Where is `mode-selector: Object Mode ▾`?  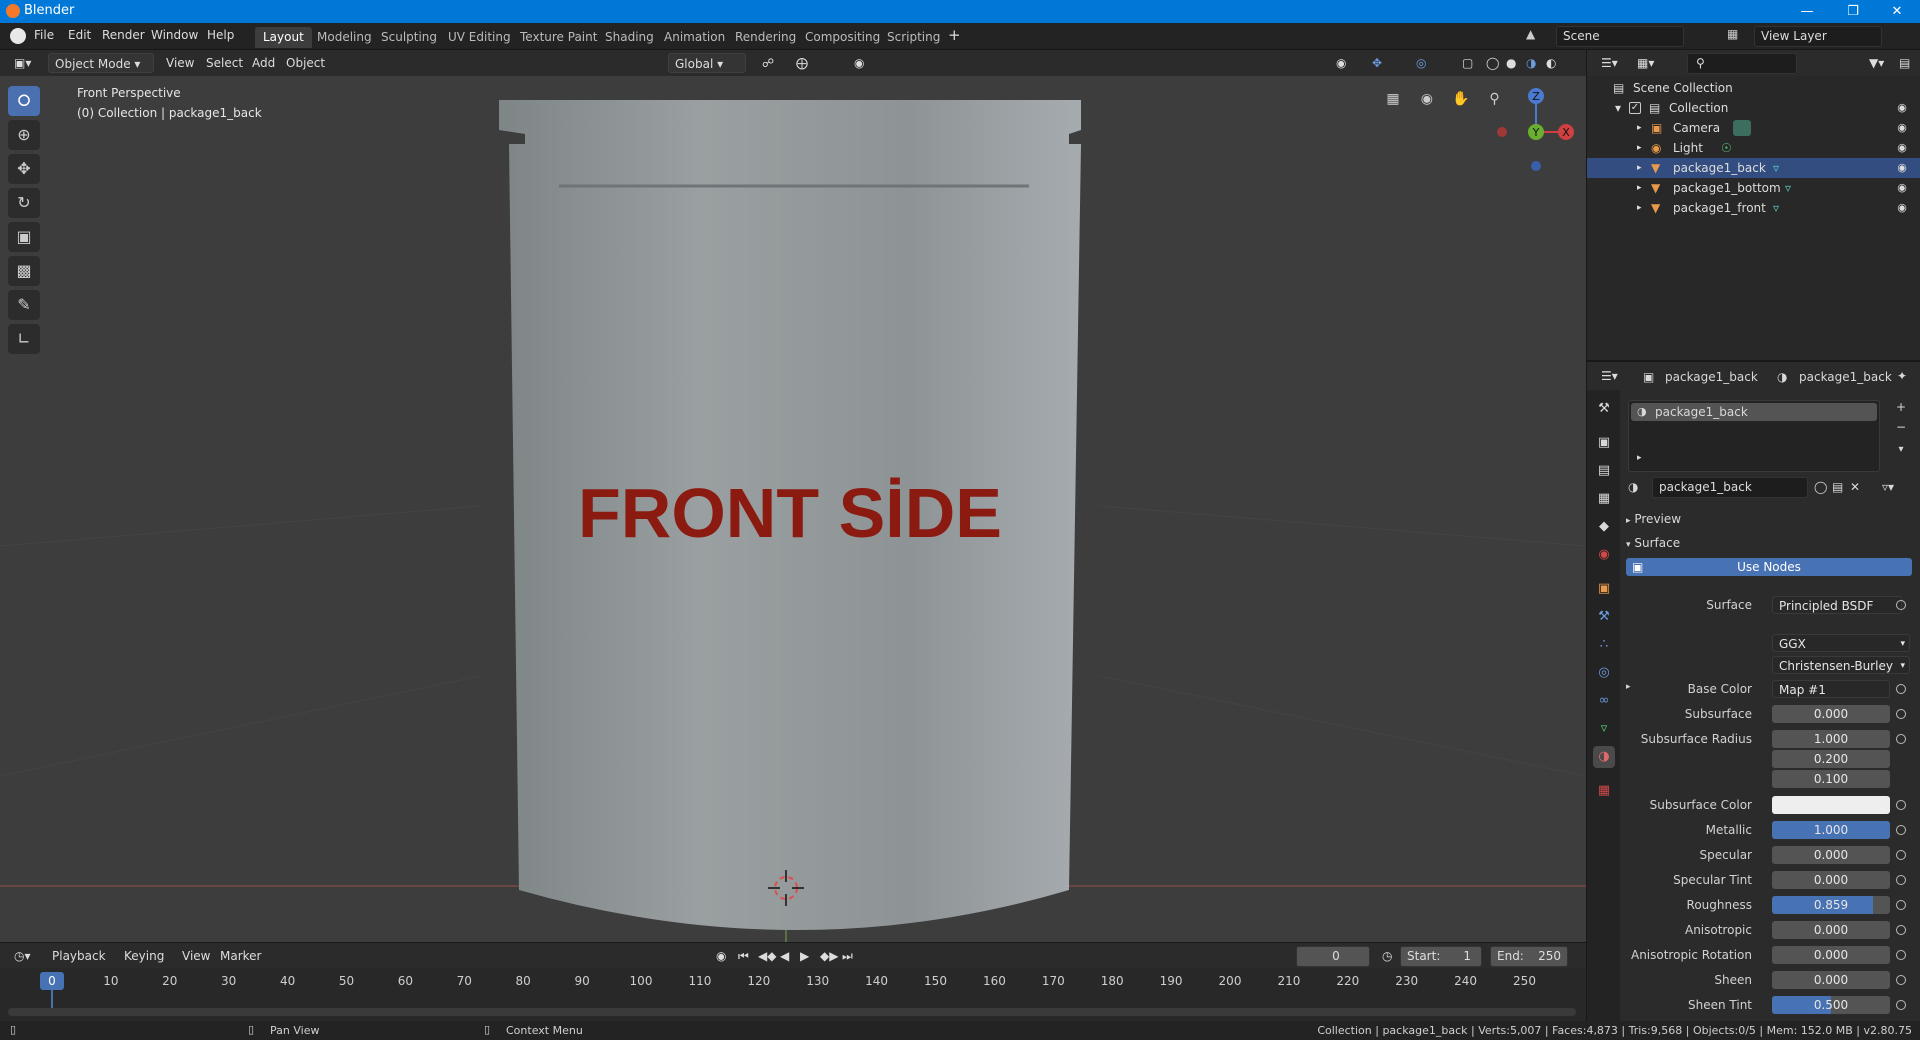 mode-selector: Object Mode ▾ is located at coordinates (101, 63).